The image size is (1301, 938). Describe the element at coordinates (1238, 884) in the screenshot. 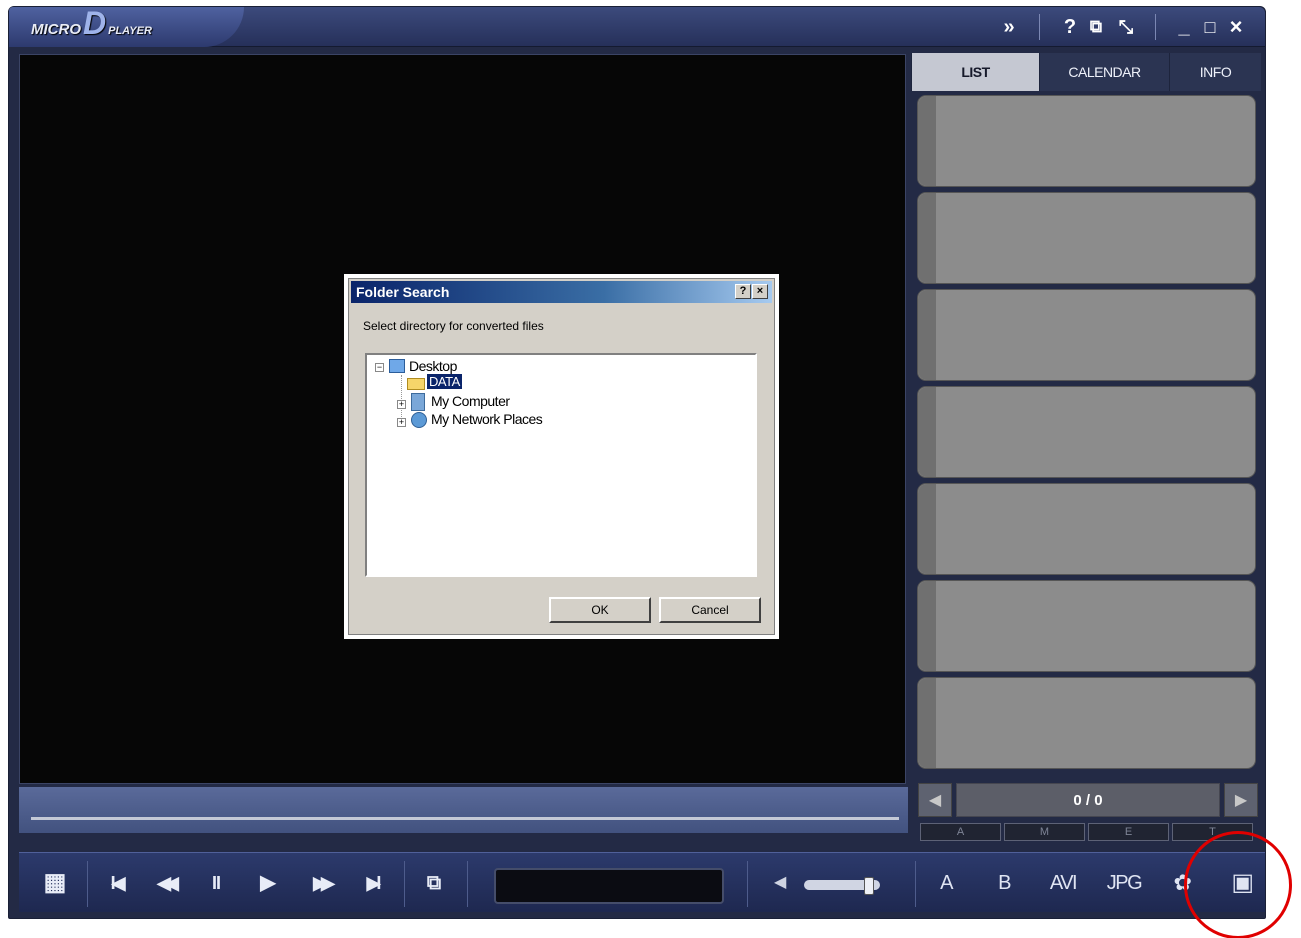

I see `annotation-highlight-circle` at that location.